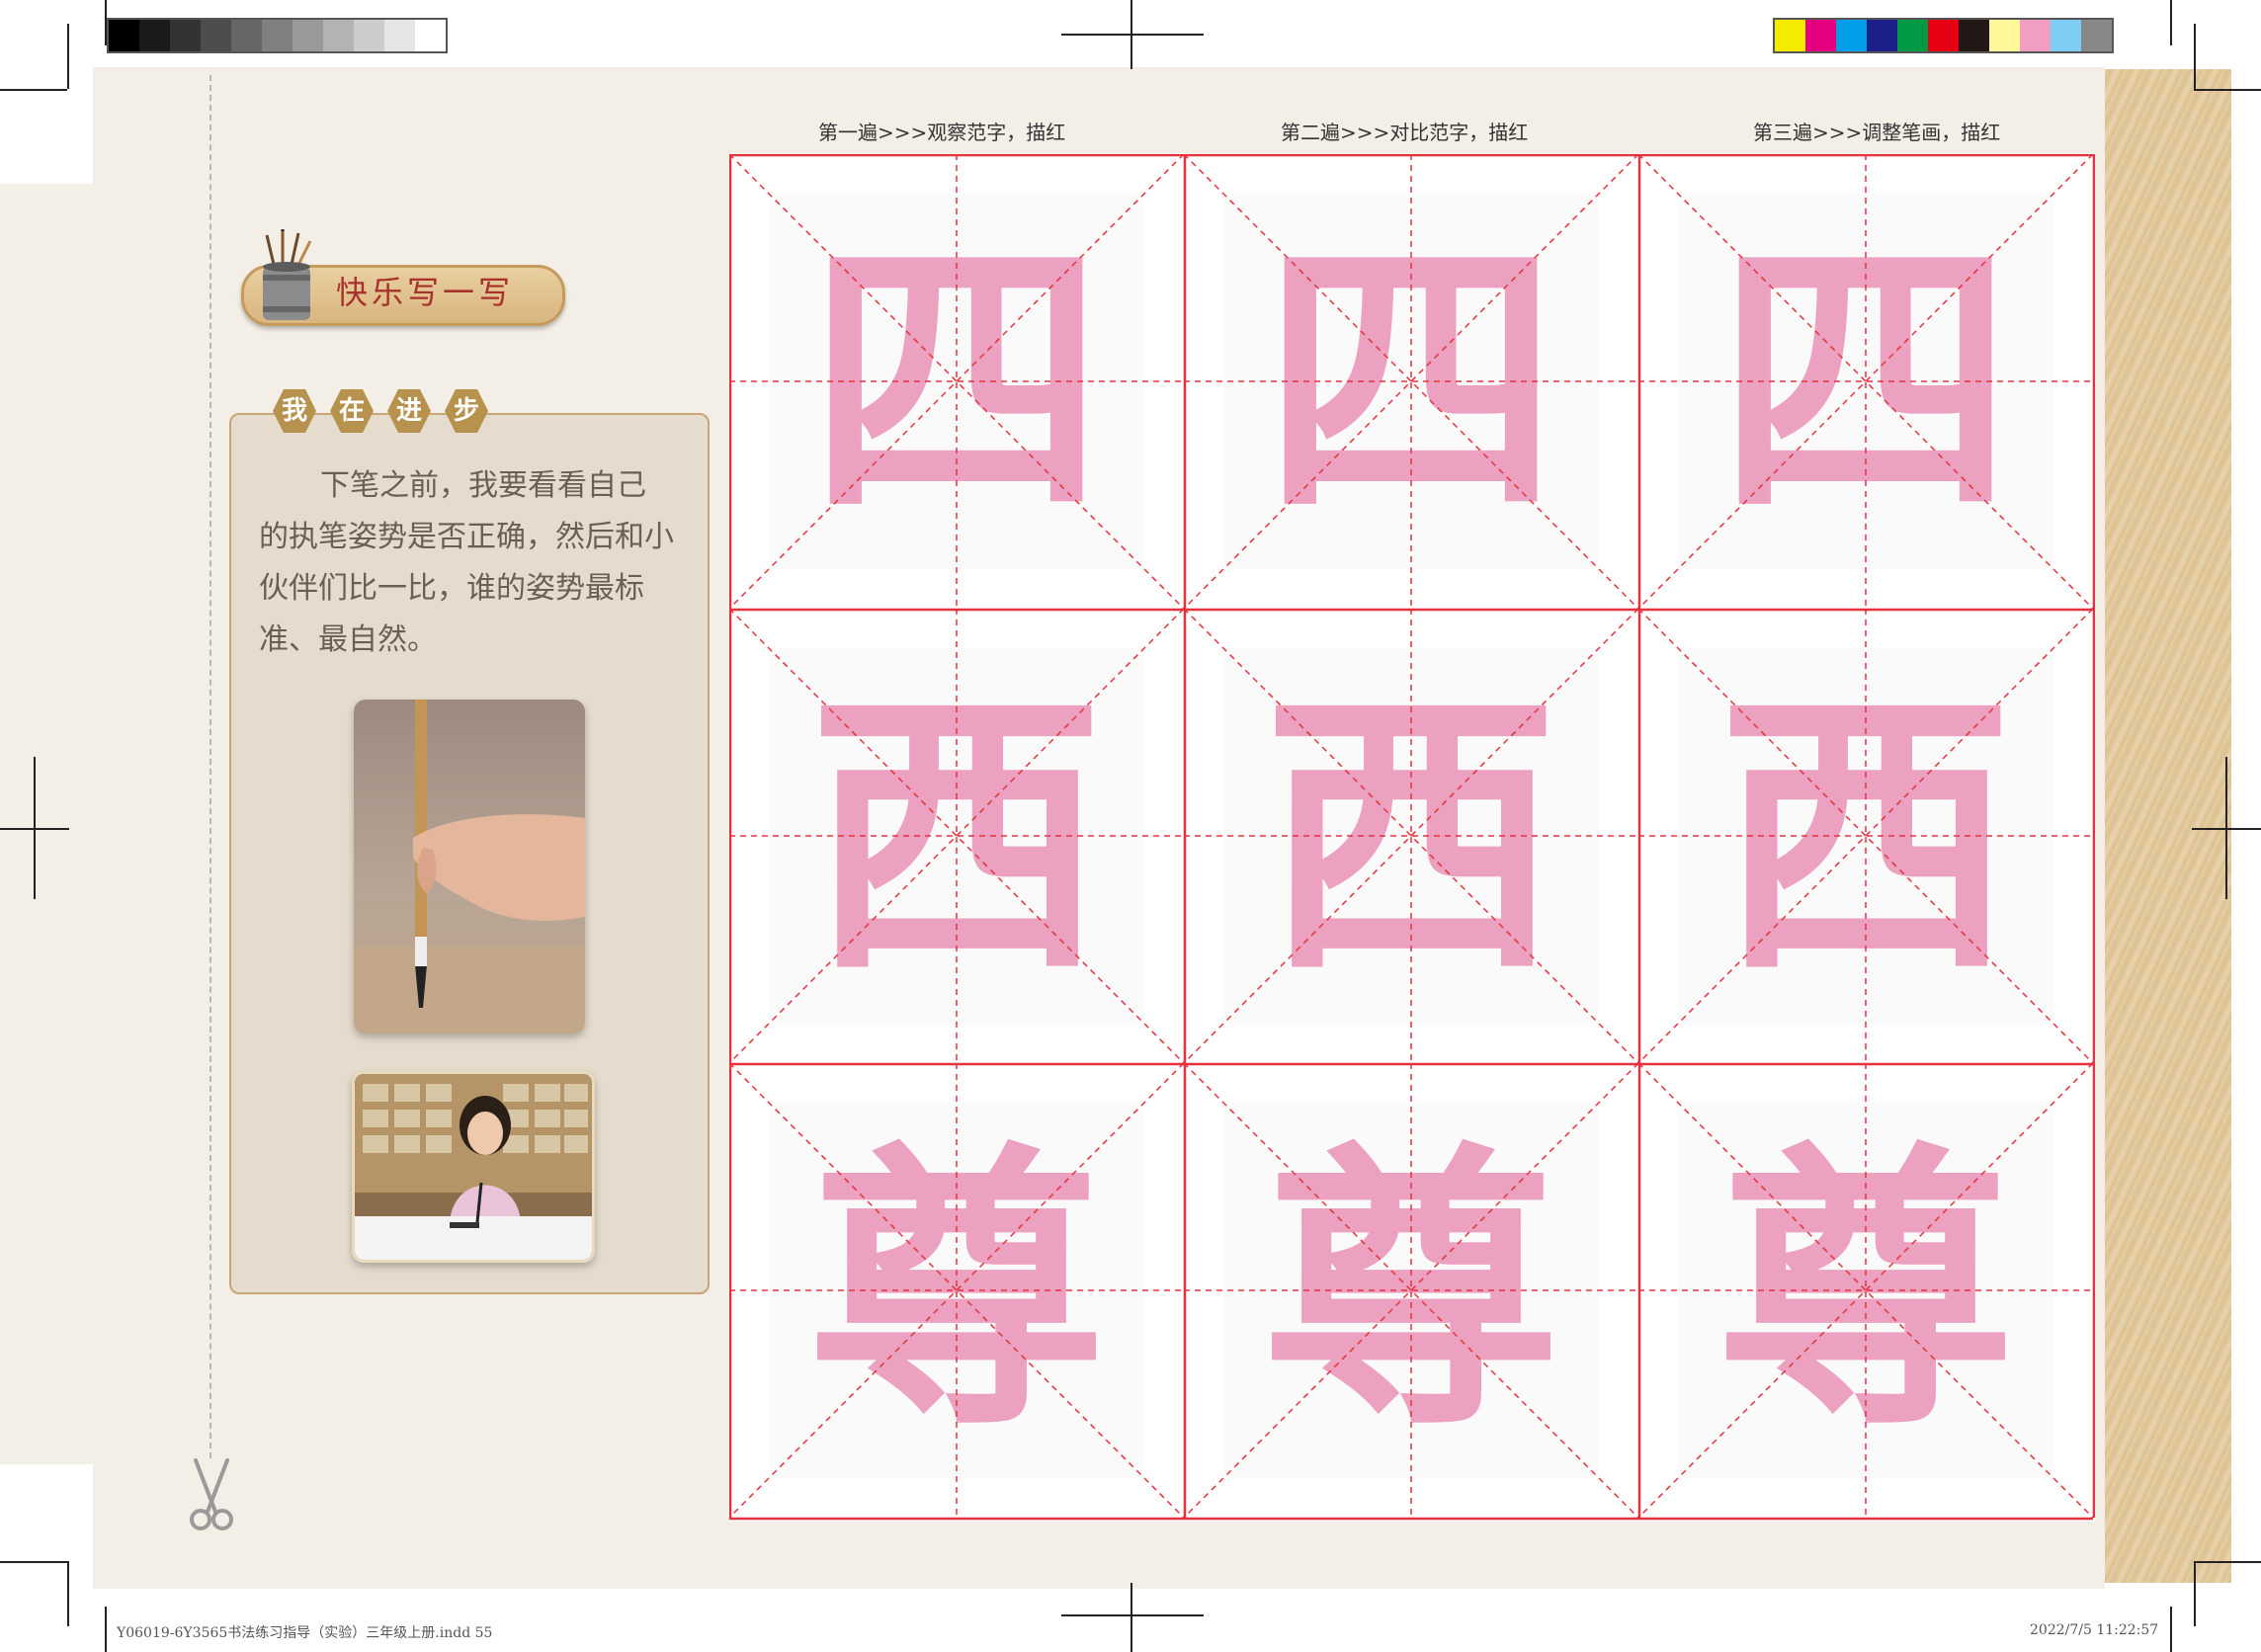 Image resolution: width=2261 pixels, height=1652 pixels. What do you see at coordinates (473, 1167) in the screenshot?
I see `girl-writing-photo` at bounding box center [473, 1167].